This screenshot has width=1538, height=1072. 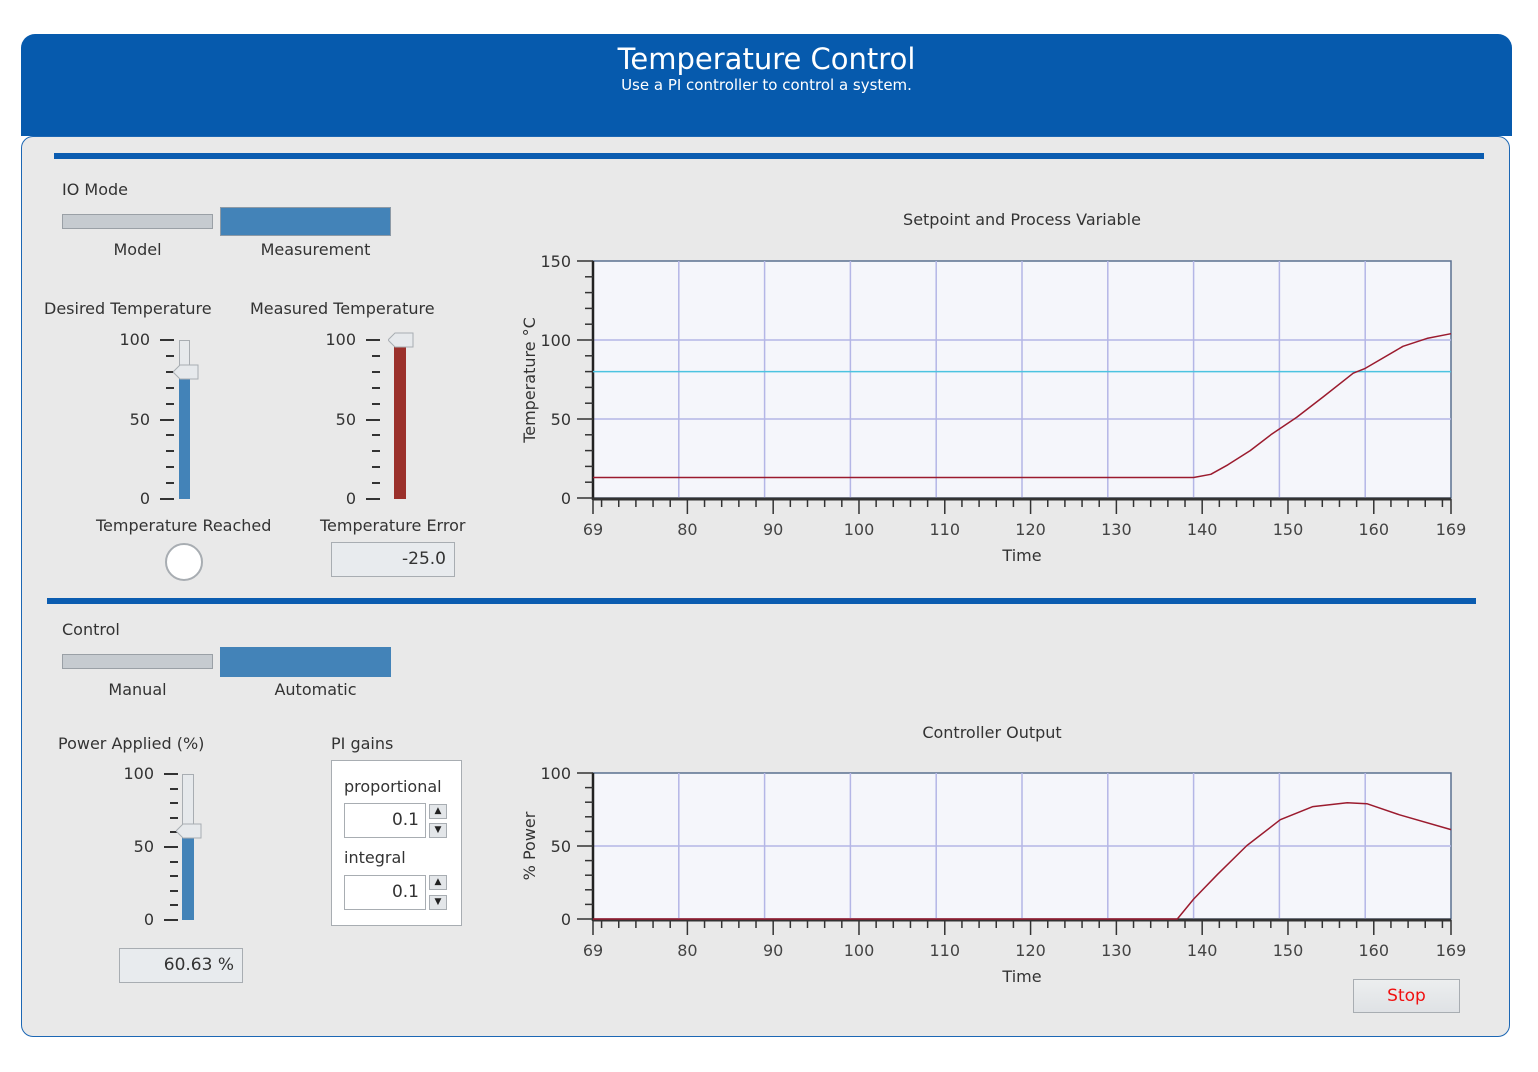 I want to click on y-tick-label: 50, so click(x=561, y=846).